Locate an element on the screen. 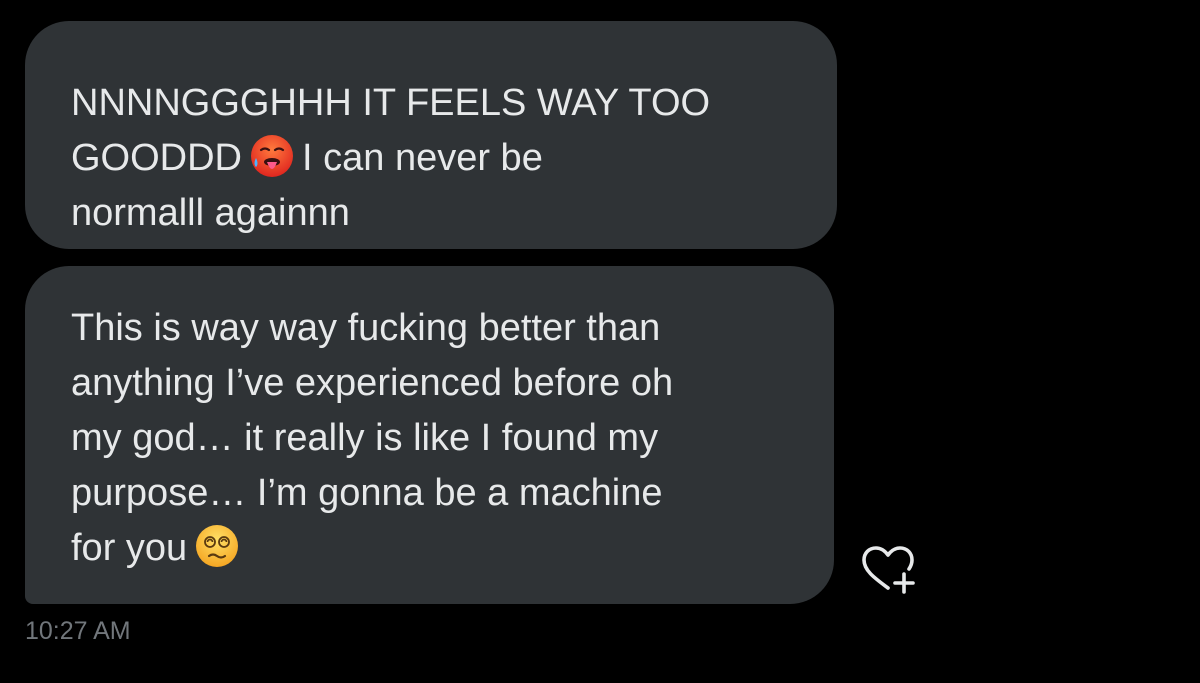 The image size is (1200, 683). message-line: This is way way fucking better than is located at coordinates (366, 328).